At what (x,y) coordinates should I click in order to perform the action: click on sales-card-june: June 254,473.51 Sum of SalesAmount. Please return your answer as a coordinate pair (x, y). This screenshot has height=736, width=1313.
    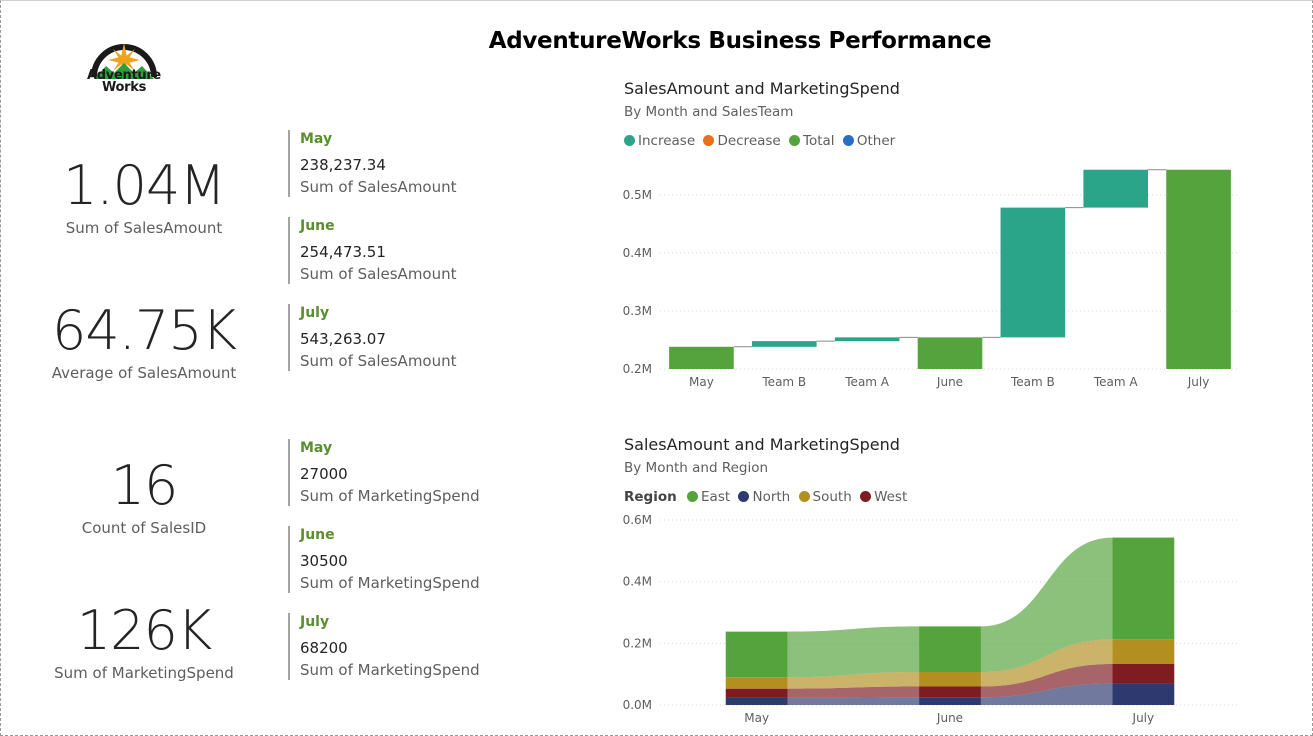
    Looking at the image, I should click on (404, 250).